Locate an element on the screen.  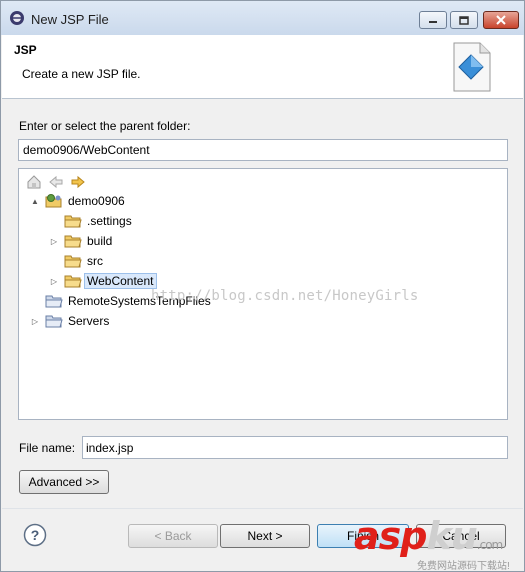
file-name-label: File name: is located at coordinates (47, 448).